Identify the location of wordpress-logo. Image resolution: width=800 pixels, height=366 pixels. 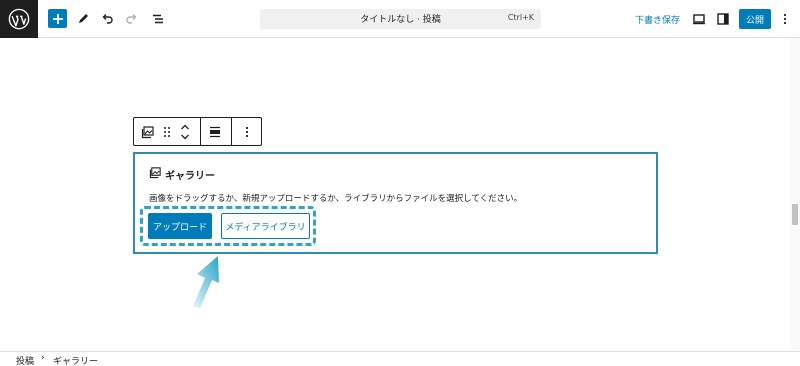
(19, 19).